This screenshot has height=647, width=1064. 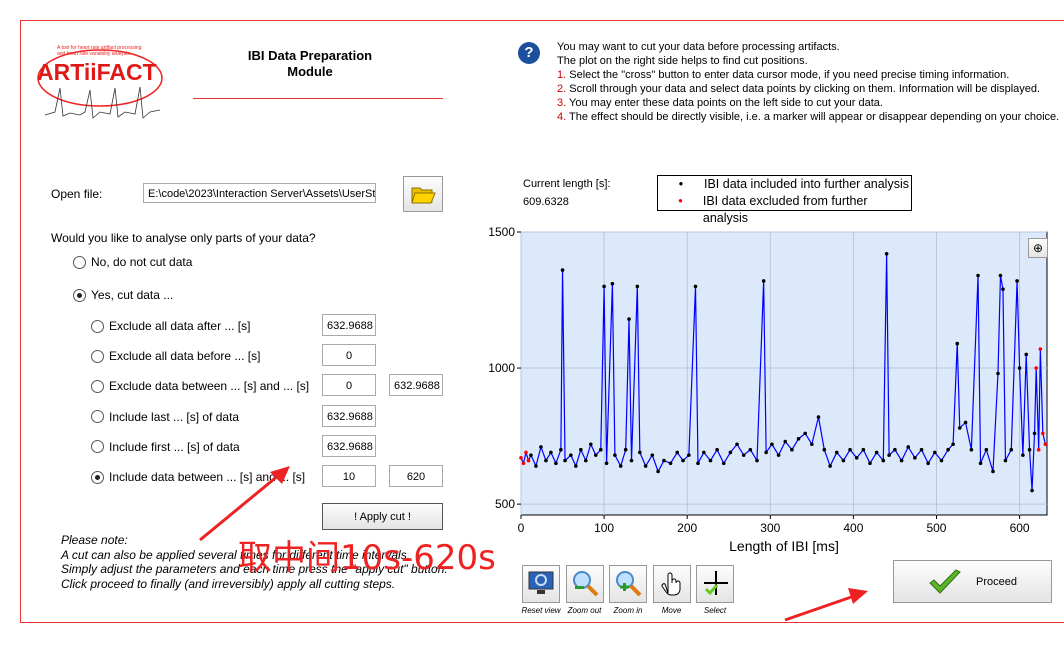 What do you see at coordinates (174, 416) in the screenshot?
I see `radio-label: Include last ... [s] of data` at bounding box center [174, 416].